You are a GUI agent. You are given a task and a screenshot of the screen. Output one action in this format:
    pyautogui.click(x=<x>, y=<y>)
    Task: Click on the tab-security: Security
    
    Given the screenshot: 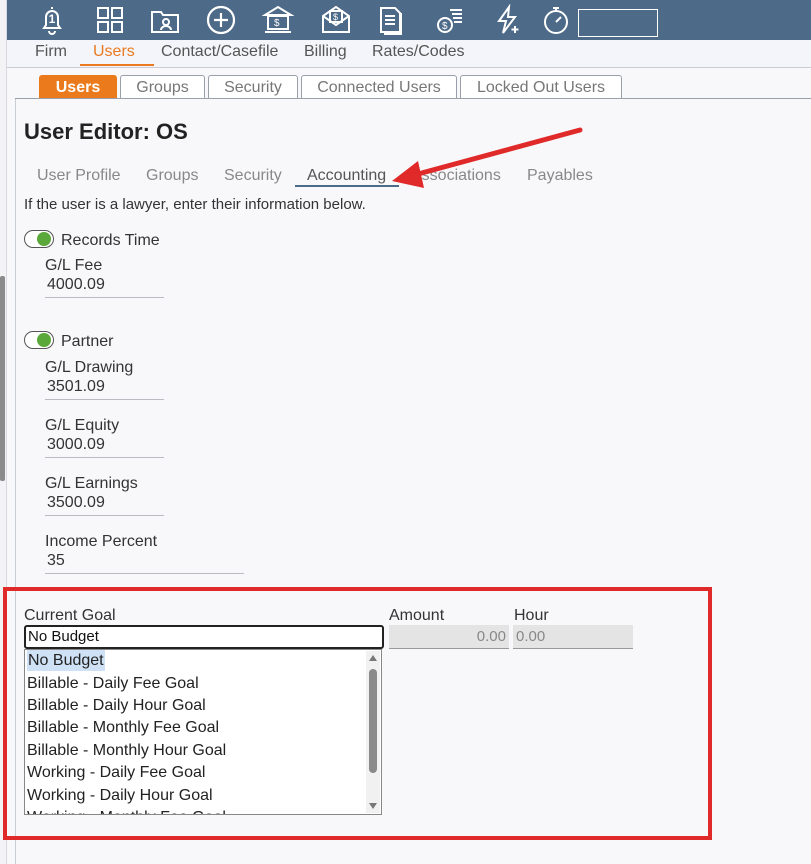 What is the action you would take?
    pyautogui.click(x=253, y=87)
    